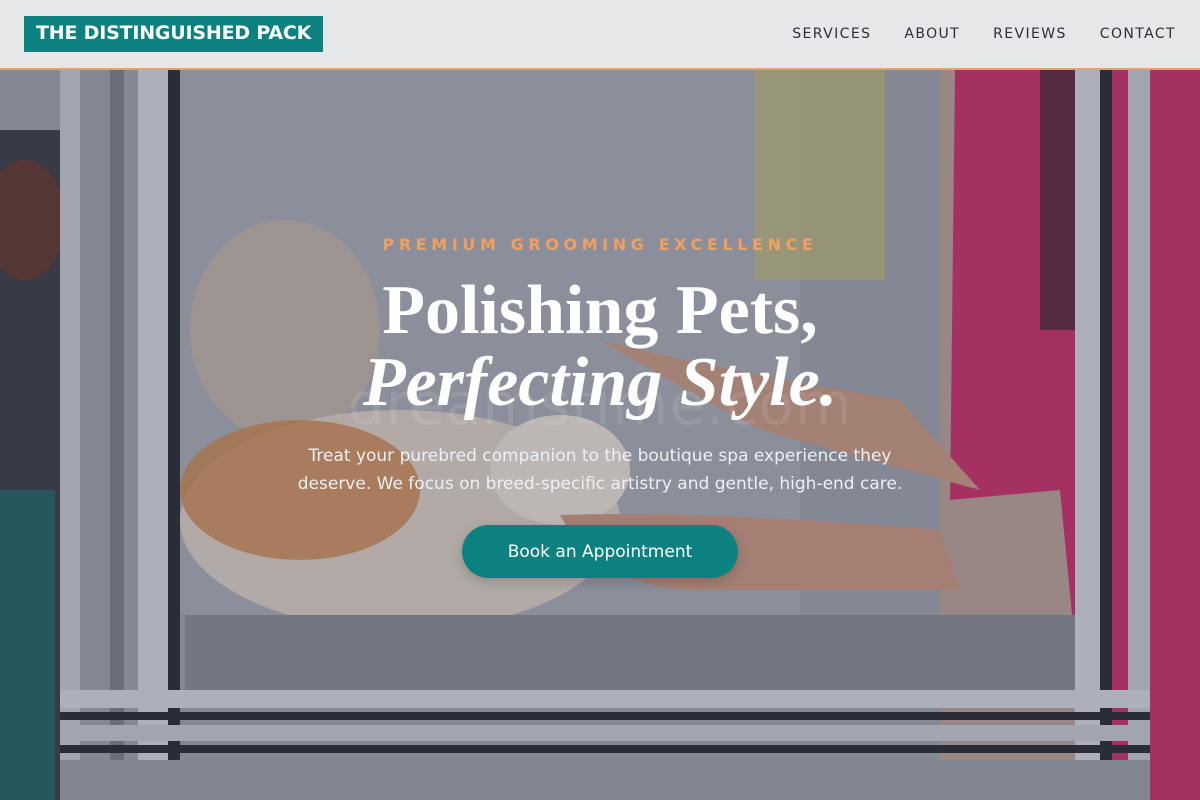 The image size is (1200, 800). What do you see at coordinates (831, 34) in the screenshot?
I see `nav-link-services: SERVICES` at bounding box center [831, 34].